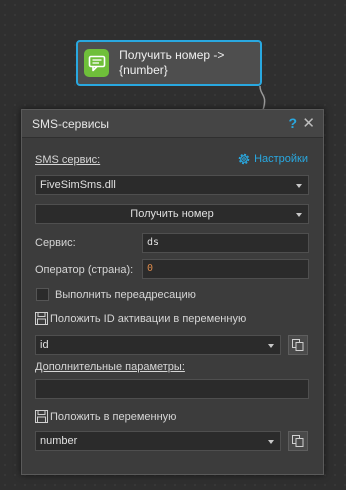 The image size is (346, 490). I want to click on result-var-select: number, so click(158, 441).